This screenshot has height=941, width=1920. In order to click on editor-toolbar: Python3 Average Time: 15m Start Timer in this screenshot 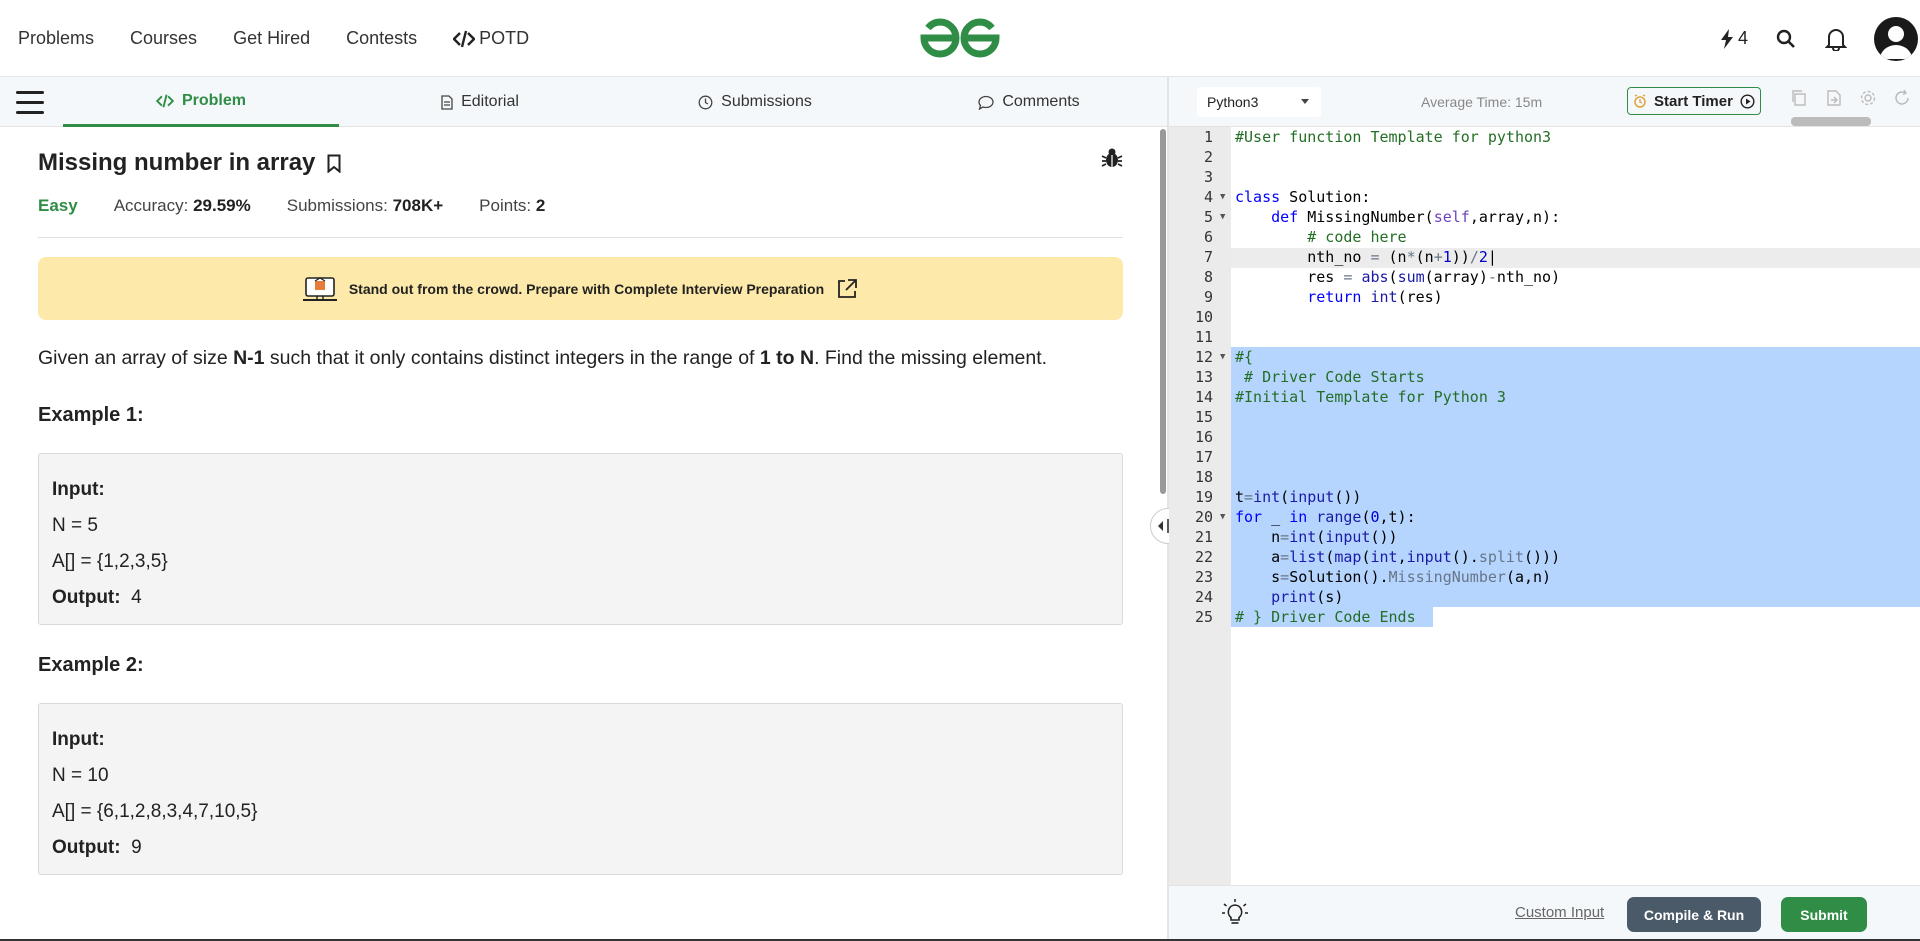, I will do `click(1544, 102)`.